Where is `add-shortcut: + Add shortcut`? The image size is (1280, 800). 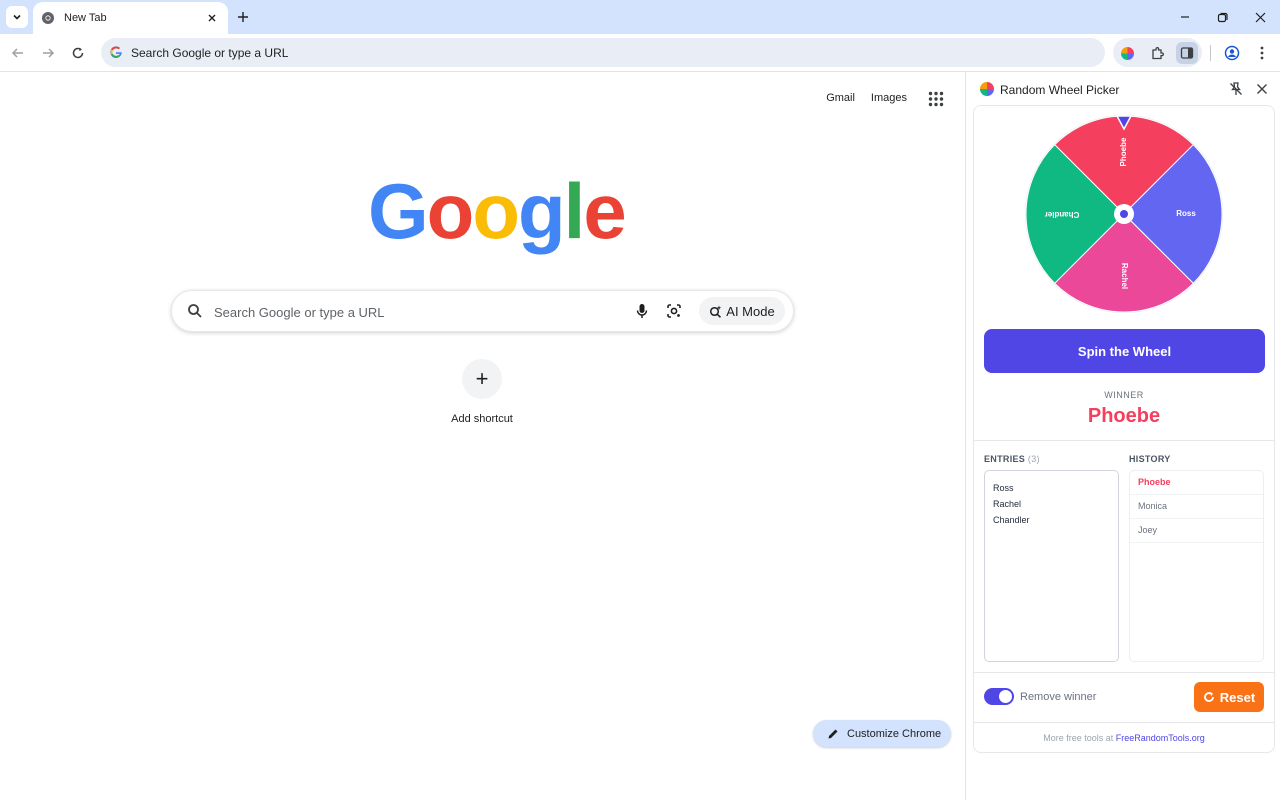
add-shortcut: + Add shortcut is located at coordinates (482, 392).